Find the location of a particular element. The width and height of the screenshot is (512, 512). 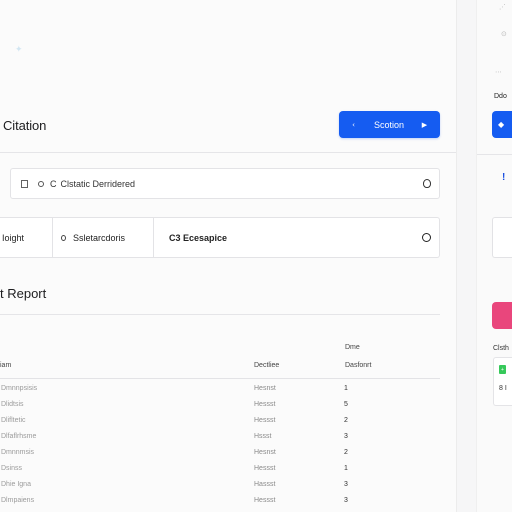

table-row: Dlfaflrhsme Hssst 3 is located at coordinates (220, 440).